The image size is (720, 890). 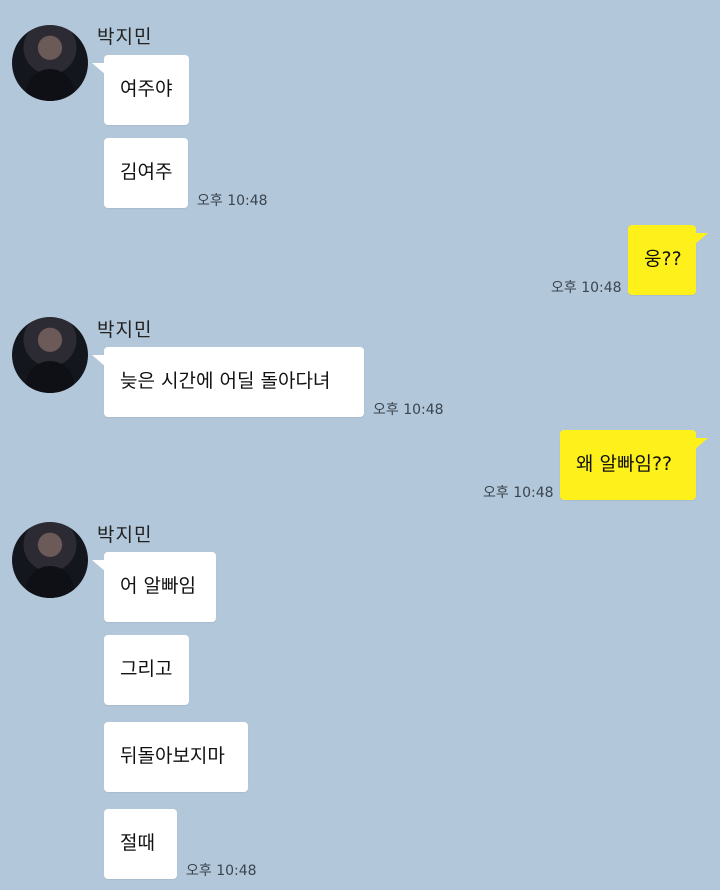 I want to click on message-bubble: 여주야, so click(x=140, y=90).